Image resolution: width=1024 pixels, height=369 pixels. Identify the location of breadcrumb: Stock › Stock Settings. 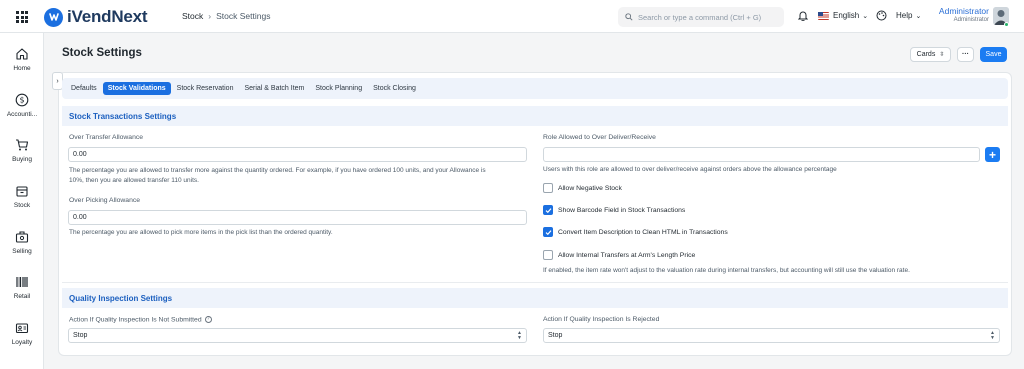
(226, 16).